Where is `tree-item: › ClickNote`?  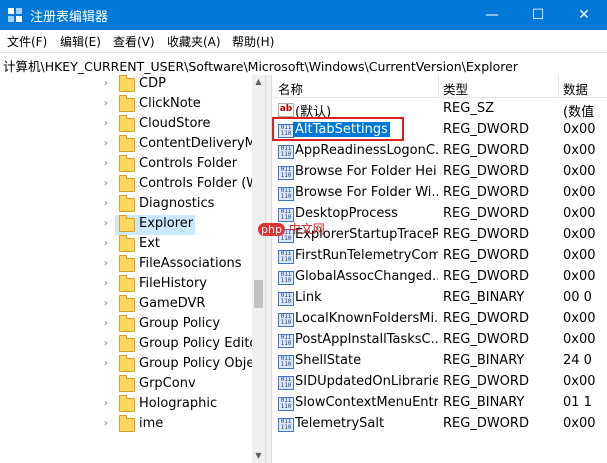
tree-item: › ClickNote is located at coordinates (126, 105).